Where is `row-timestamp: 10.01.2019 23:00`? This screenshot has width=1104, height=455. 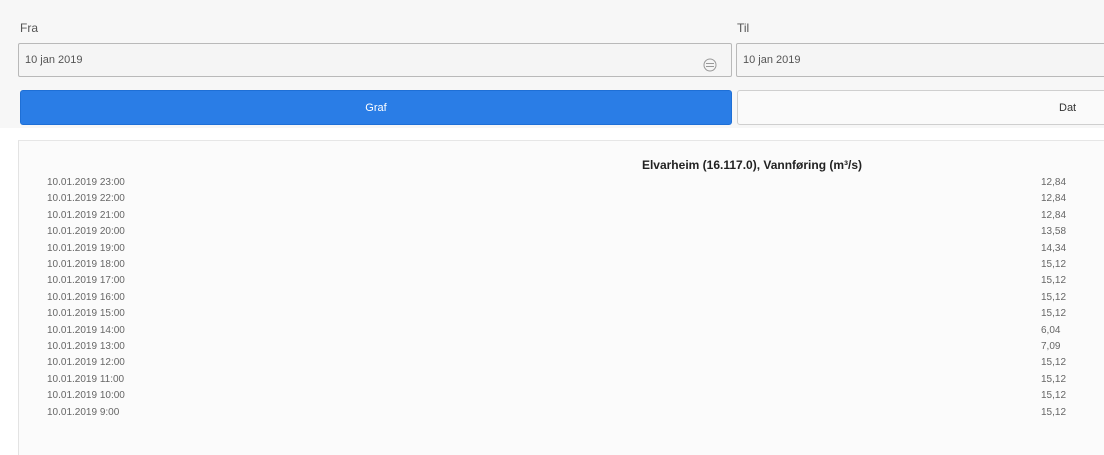
row-timestamp: 10.01.2019 23:00 is located at coordinates (86, 182).